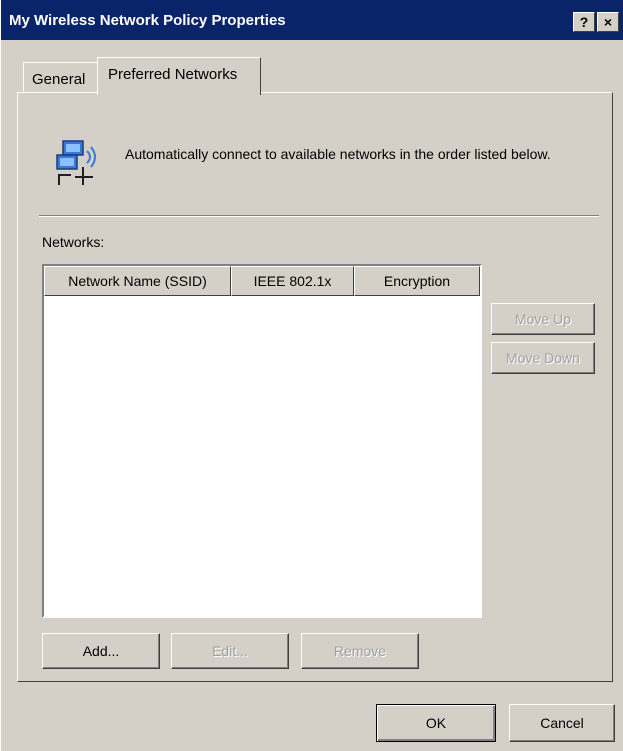 This screenshot has height=751, width=623. I want to click on wireless-network-icon, so click(76, 162).